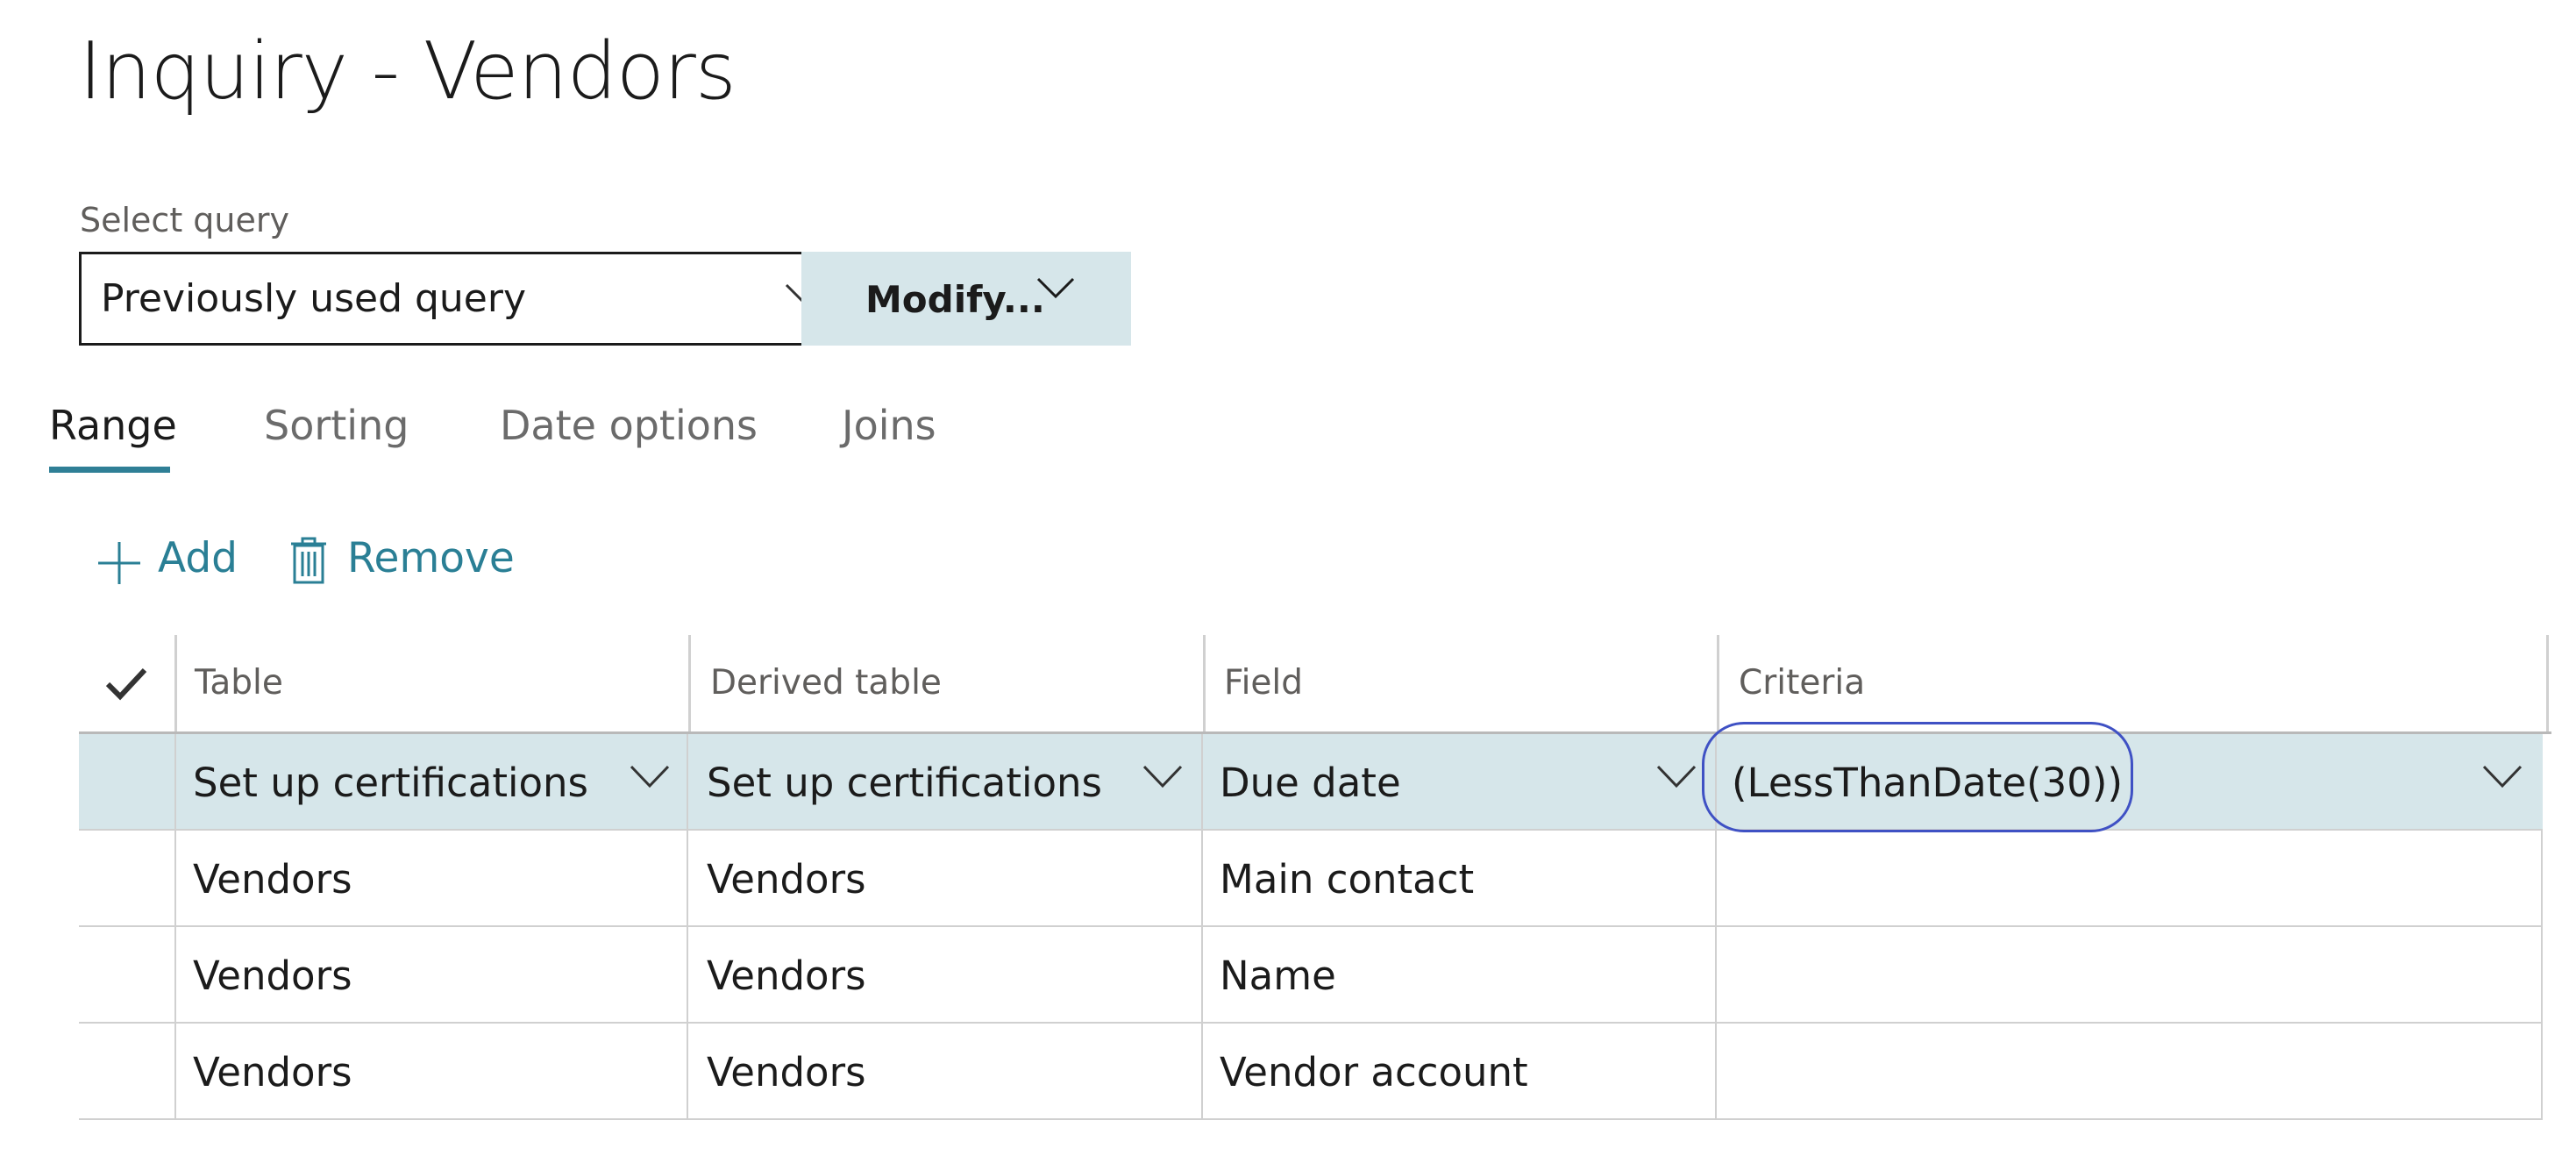 This screenshot has width=2576, height=1156. Describe the element at coordinates (314, 298) in the screenshot. I see `select-query-value: Previously used query` at that location.